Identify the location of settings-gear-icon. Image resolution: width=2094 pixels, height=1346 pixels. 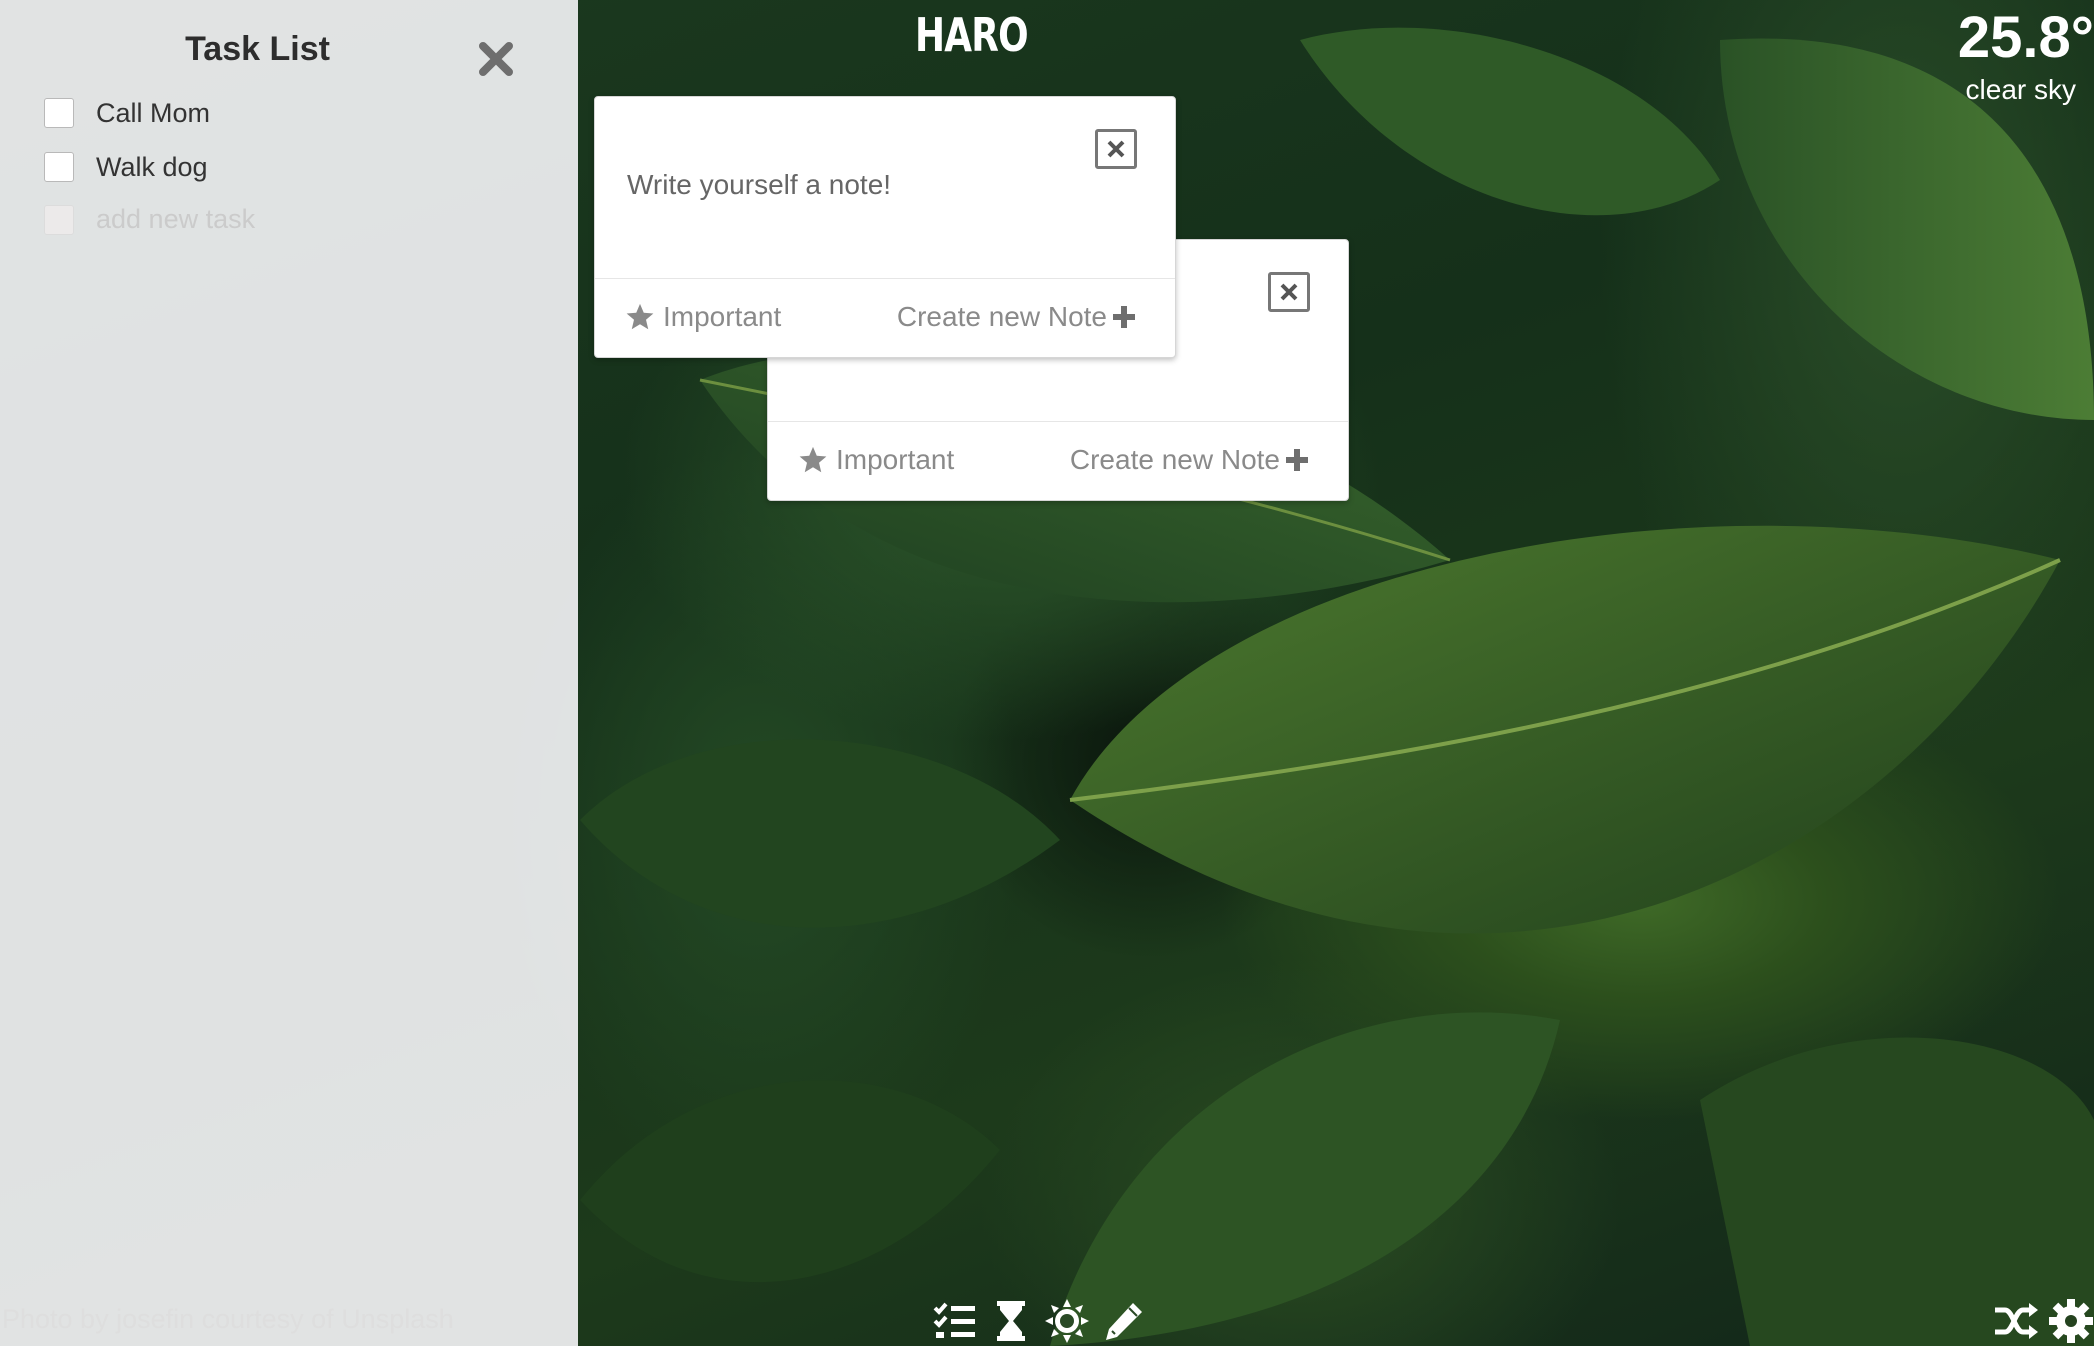
(2071, 1321).